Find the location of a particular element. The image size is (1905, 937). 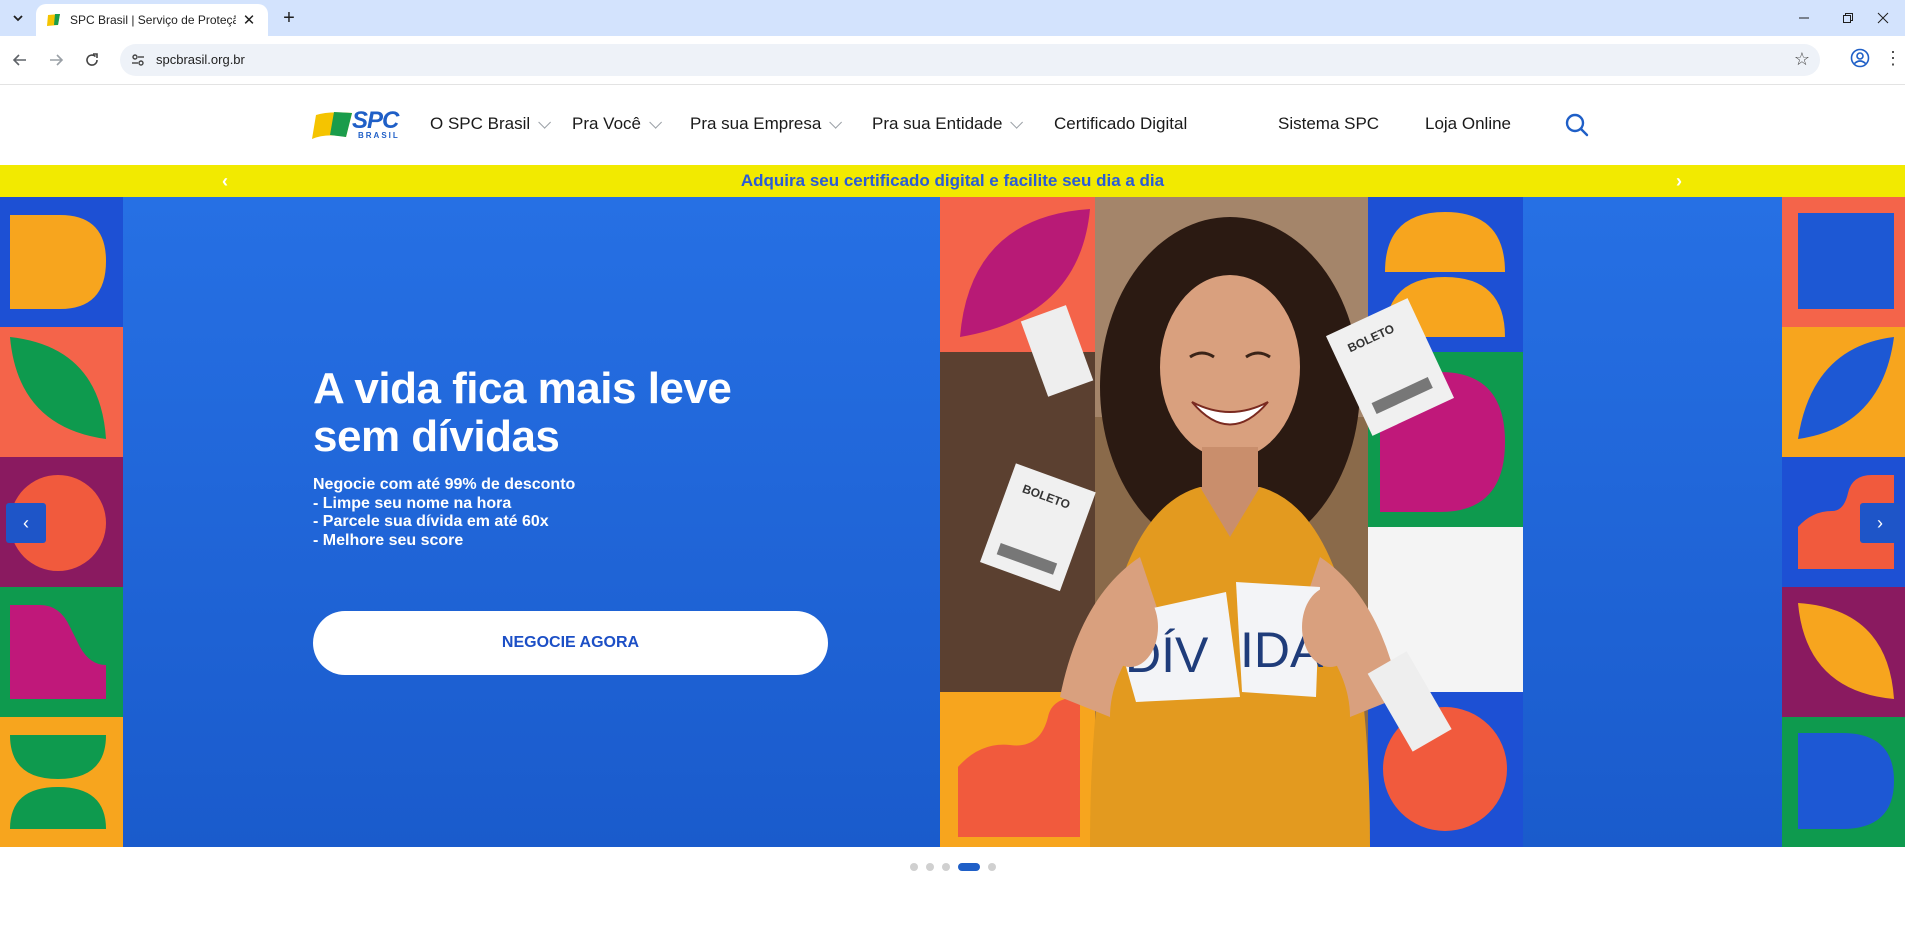

nav-label: Pra sua Empresa is located at coordinates (756, 123).